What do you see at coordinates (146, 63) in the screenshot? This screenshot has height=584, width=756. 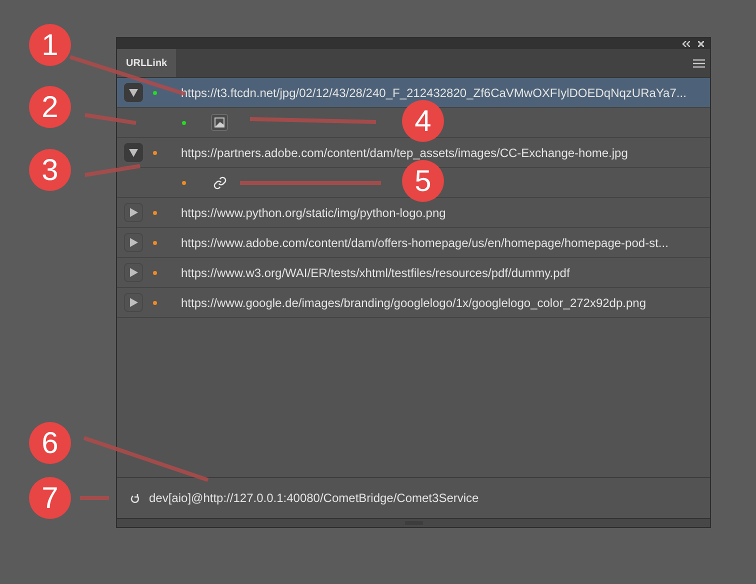 I see `panel-tab: URLLink` at bounding box center [146, 63].